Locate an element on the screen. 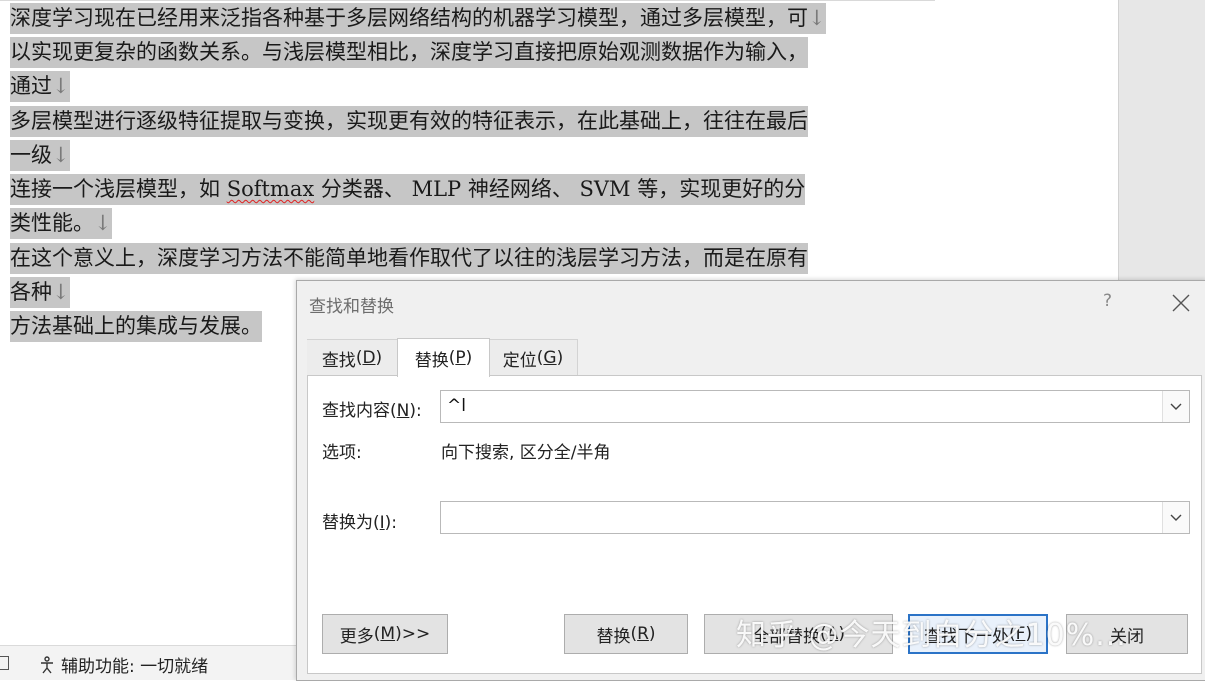 This screenshot has width=1205, height=681. options-value: 向下搜索, 区分全/半角 is located at coordinates (526, 453).